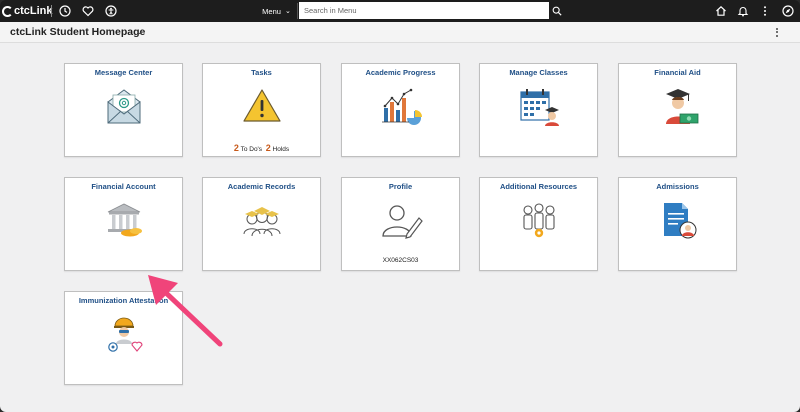 This screenshot has width=800, height=412. Describe the element at coordinates (268, 148) in the screenshot. I see `holds-count: 2` at that location.